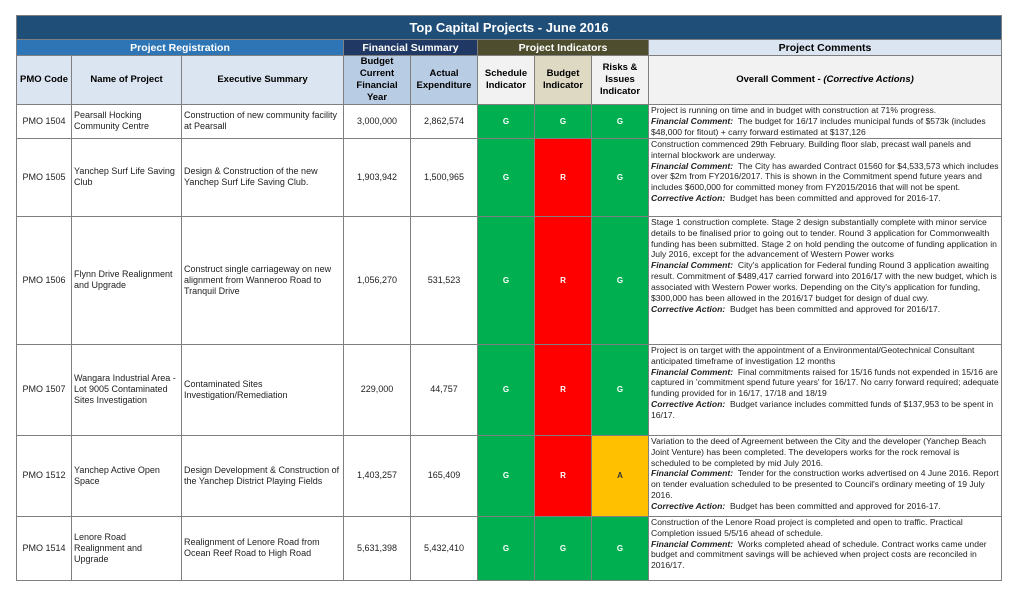 This screenshot has height=602, width=1019. I want to click on pmo-code-cell: PMO 1512, so click(44, 475).